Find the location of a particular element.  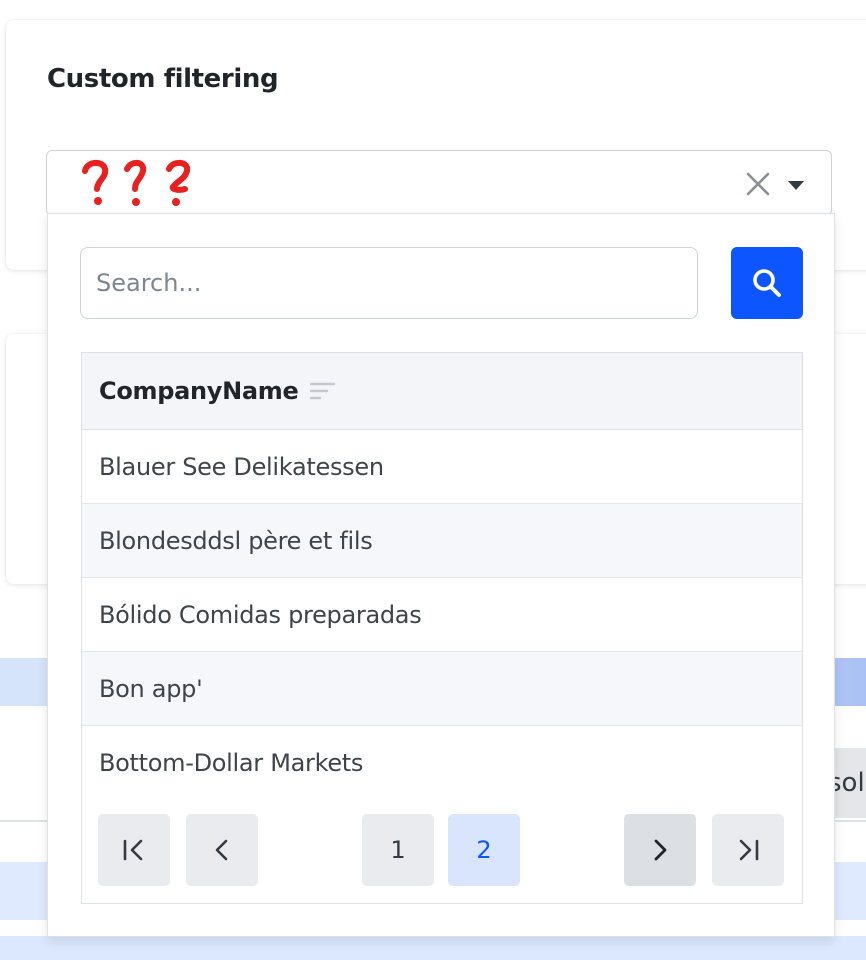

search-icon is located at coordinates (767, 283).